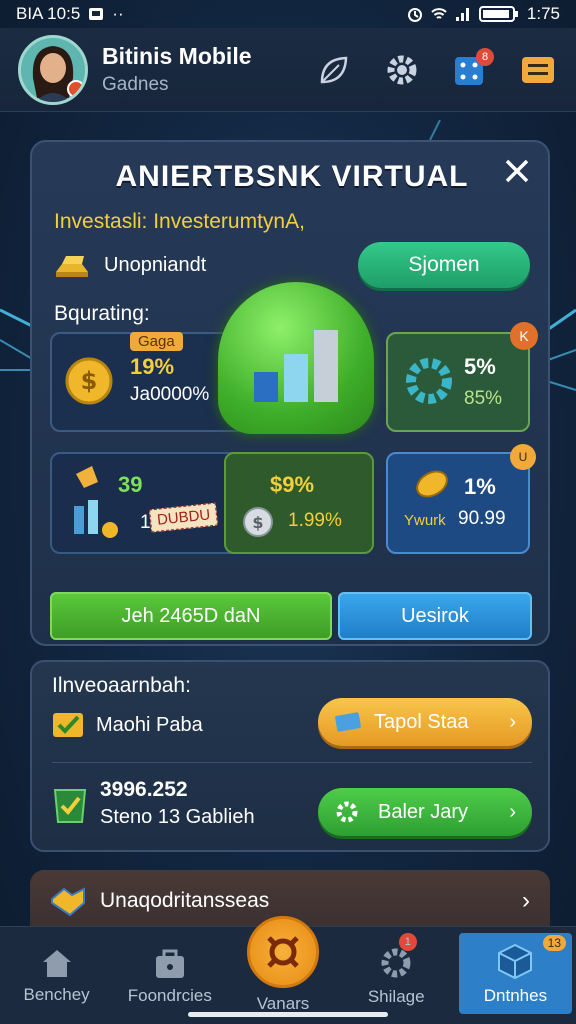 The width and height of the screenshot is (576, 1024). What do you see at coordinates (480, 366) in the screenshot?
I see `tile-b-pct: 5%` at bounding box center [480, 366].